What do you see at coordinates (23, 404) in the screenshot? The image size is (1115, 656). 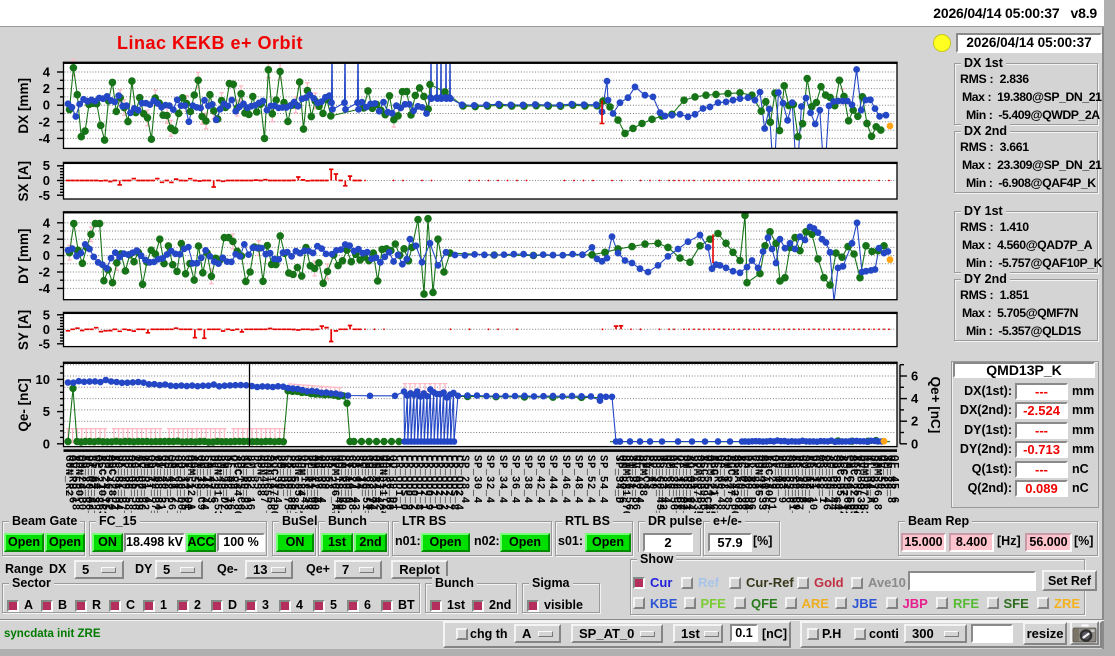 I see `svg-text: Qe- [nC]` at bounding box center [23, 404].